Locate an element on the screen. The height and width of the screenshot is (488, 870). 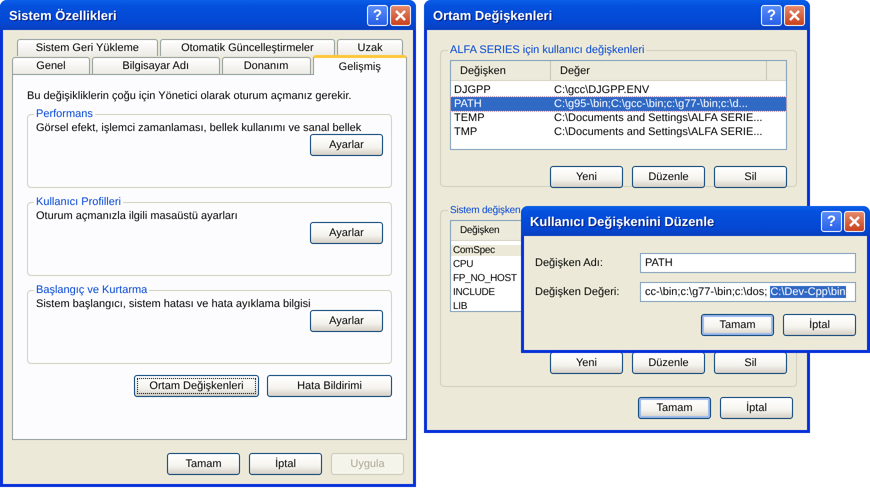
variable-name: CPU is located at coordinates (463, 264).